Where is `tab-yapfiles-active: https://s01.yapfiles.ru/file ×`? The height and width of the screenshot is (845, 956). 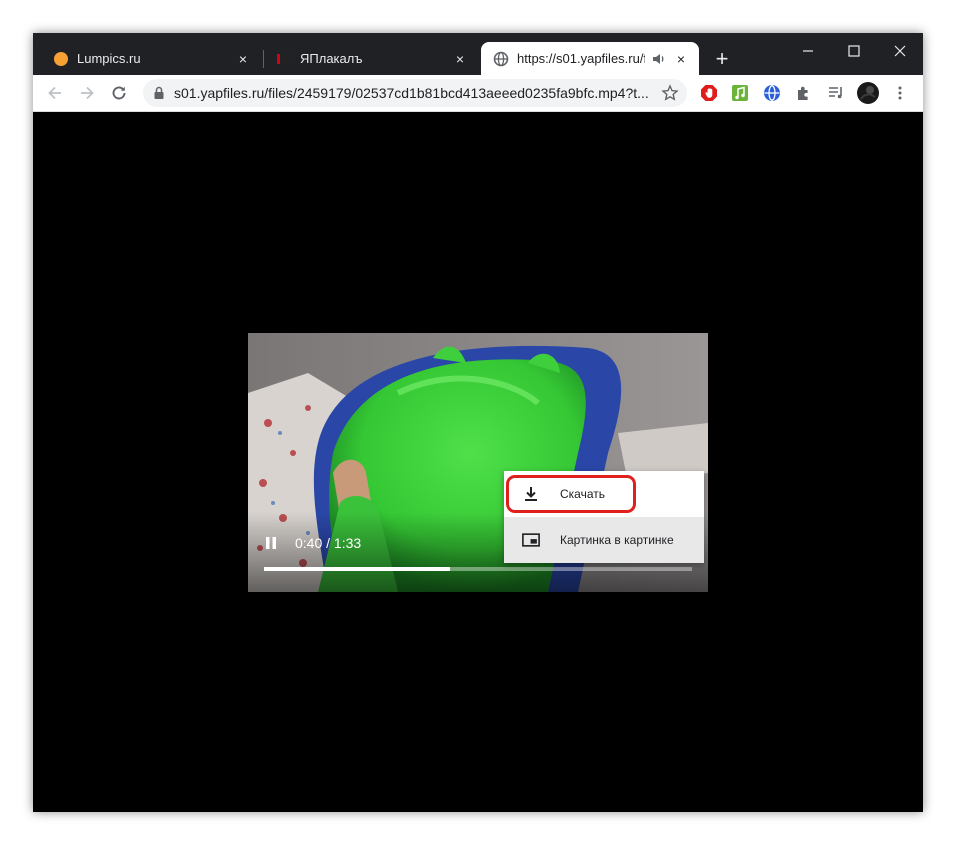 tab-yapfiles-active: https://s01.yapfiles.ru/file × is located at coordinates (590, 58).